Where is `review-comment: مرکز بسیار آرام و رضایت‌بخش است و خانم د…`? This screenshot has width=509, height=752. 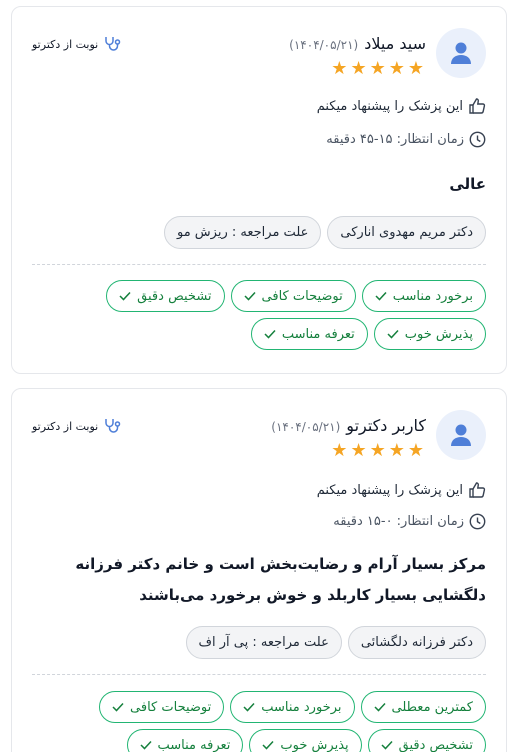 review-comment: مرکز بسیار آرام و رضایت‌بخش است و خانم د… is located at coordinates (280, 579).